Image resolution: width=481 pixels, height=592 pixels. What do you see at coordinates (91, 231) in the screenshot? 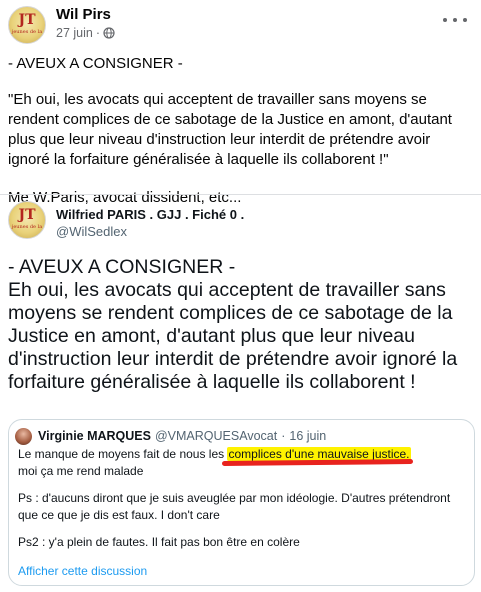
I see `tweet-author-handle: @WilSedlex` at bounding box center [91, 231].